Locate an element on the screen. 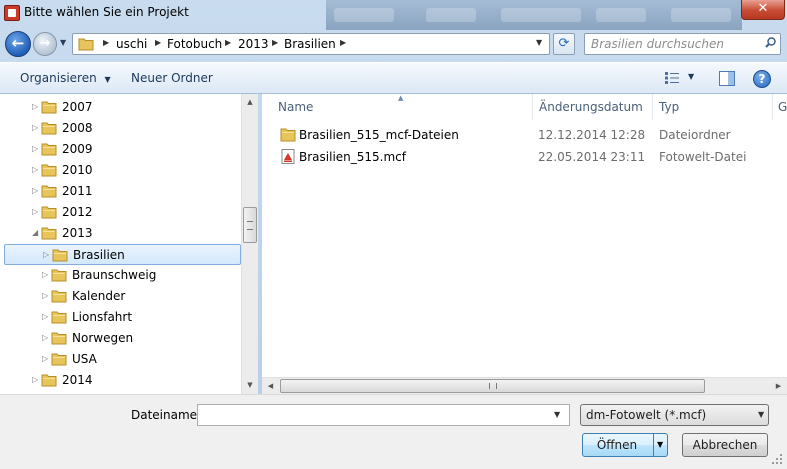 The image size is (787, 469). preview-pane-icon is located at coordinates (727, 78).